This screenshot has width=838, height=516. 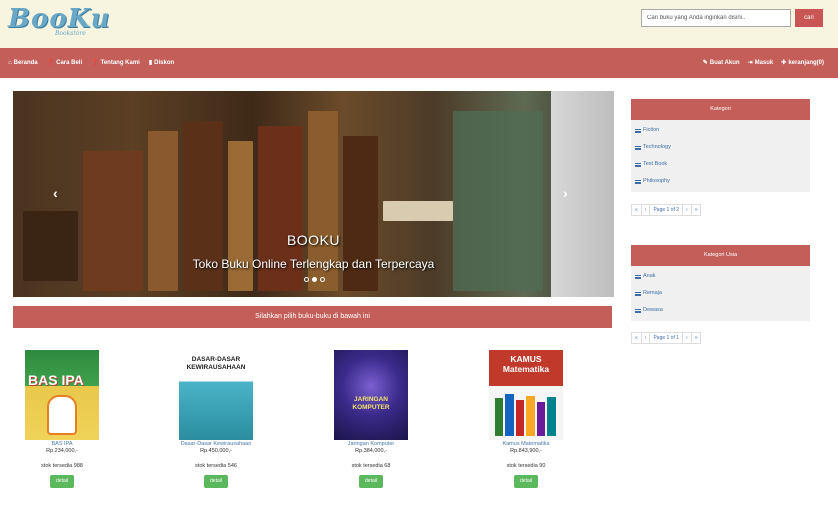 I want to click on product-stock: stok tersedia 68, so click(x=371, y=466).